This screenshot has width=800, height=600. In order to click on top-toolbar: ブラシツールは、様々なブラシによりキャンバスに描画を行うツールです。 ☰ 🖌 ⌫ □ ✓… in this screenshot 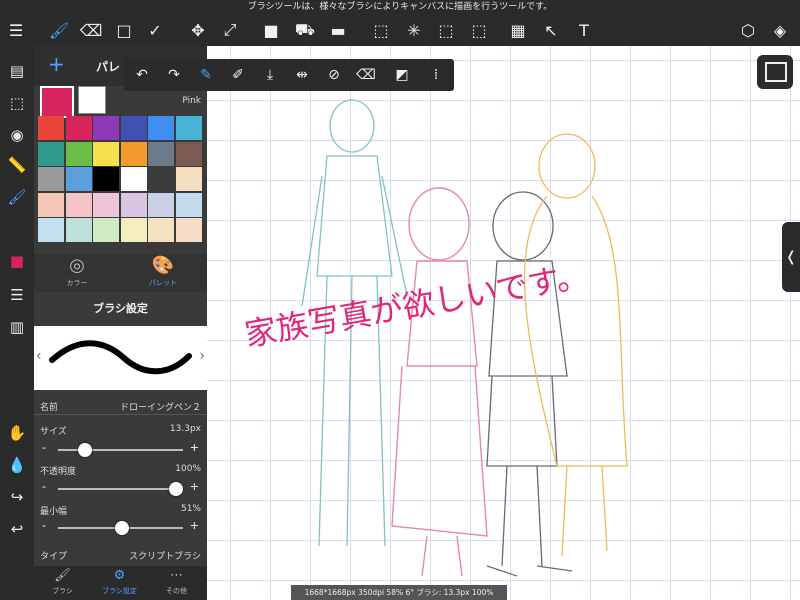, I will do `click(400, 23)`.